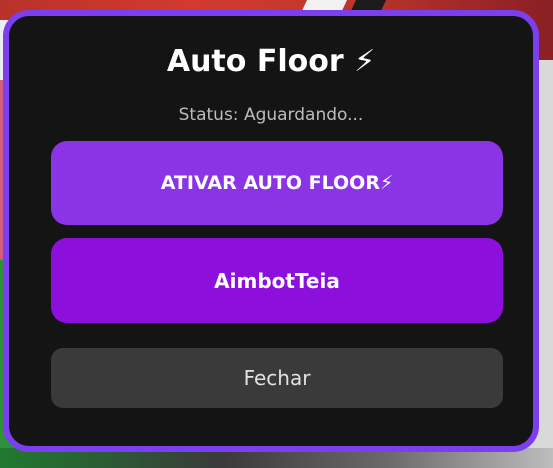 This screenshot has height=468, width=553. I want to click on activate-auto-floor-button: ATIVAR AUTO FLOOR⚡, so click(277, 183).